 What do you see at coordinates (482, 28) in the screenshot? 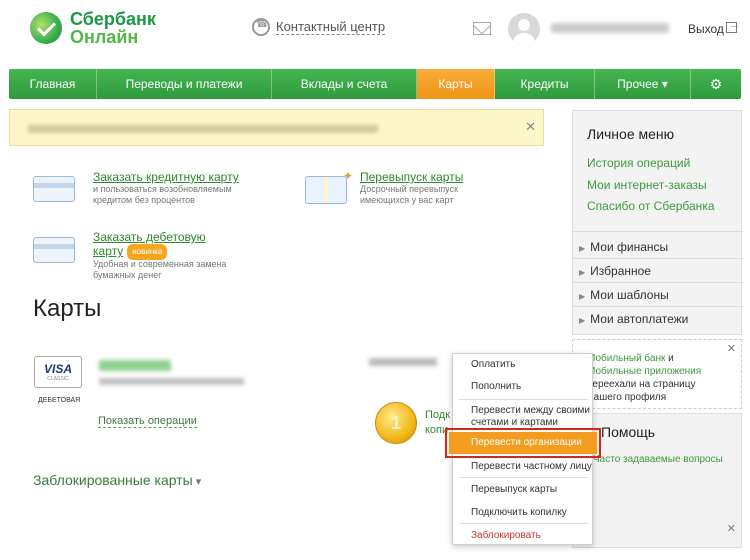
I see `mail-icon` at bounding box center [482, 28].